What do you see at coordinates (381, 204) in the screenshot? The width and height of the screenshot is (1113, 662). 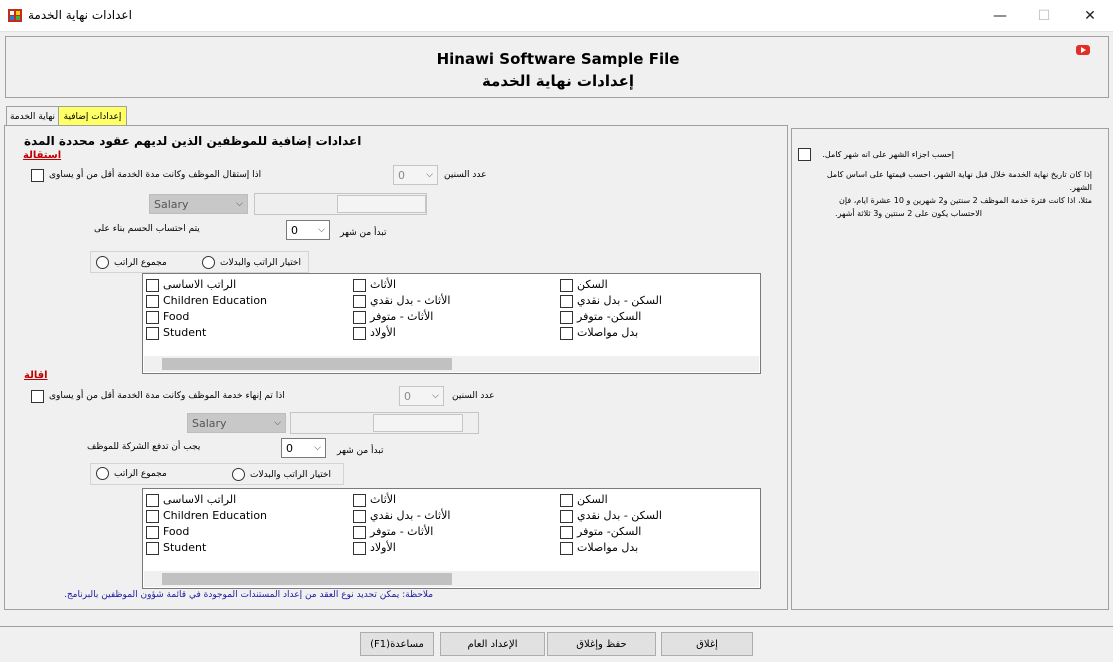 I see `resignation-salary-value-field` at bounding box center [381, 204].